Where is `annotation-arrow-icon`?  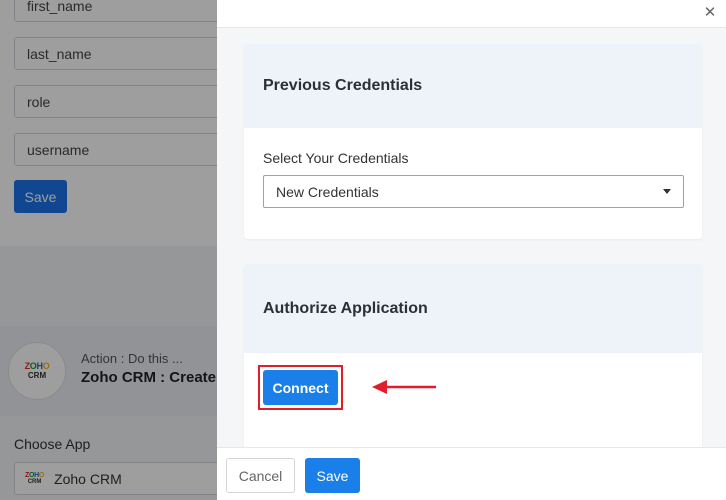
annotation-arrow-icon is located at coordinates (404, 387).